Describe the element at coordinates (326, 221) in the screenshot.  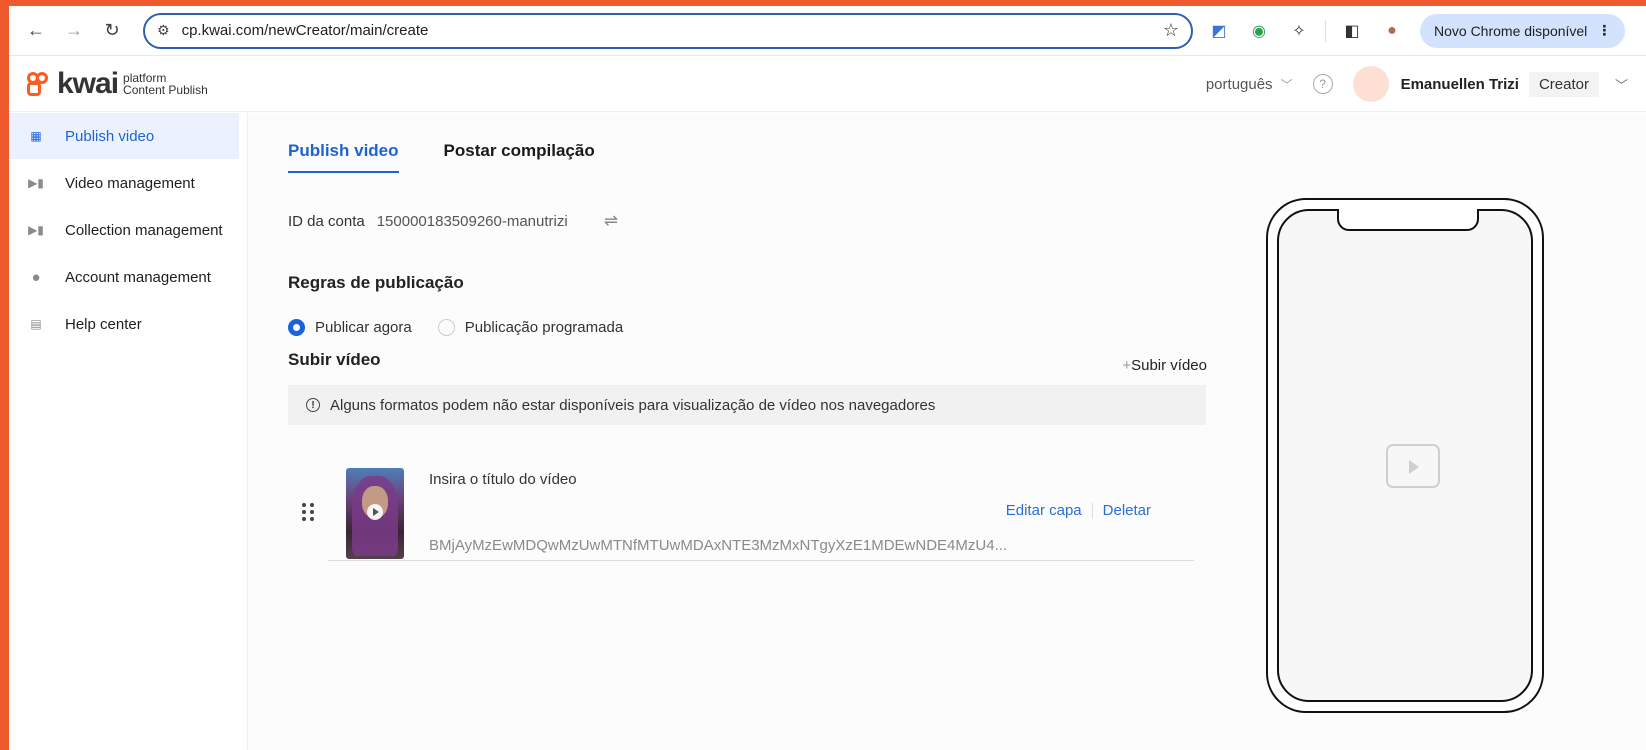
I see `account-id-label: ID da conta` at that location.